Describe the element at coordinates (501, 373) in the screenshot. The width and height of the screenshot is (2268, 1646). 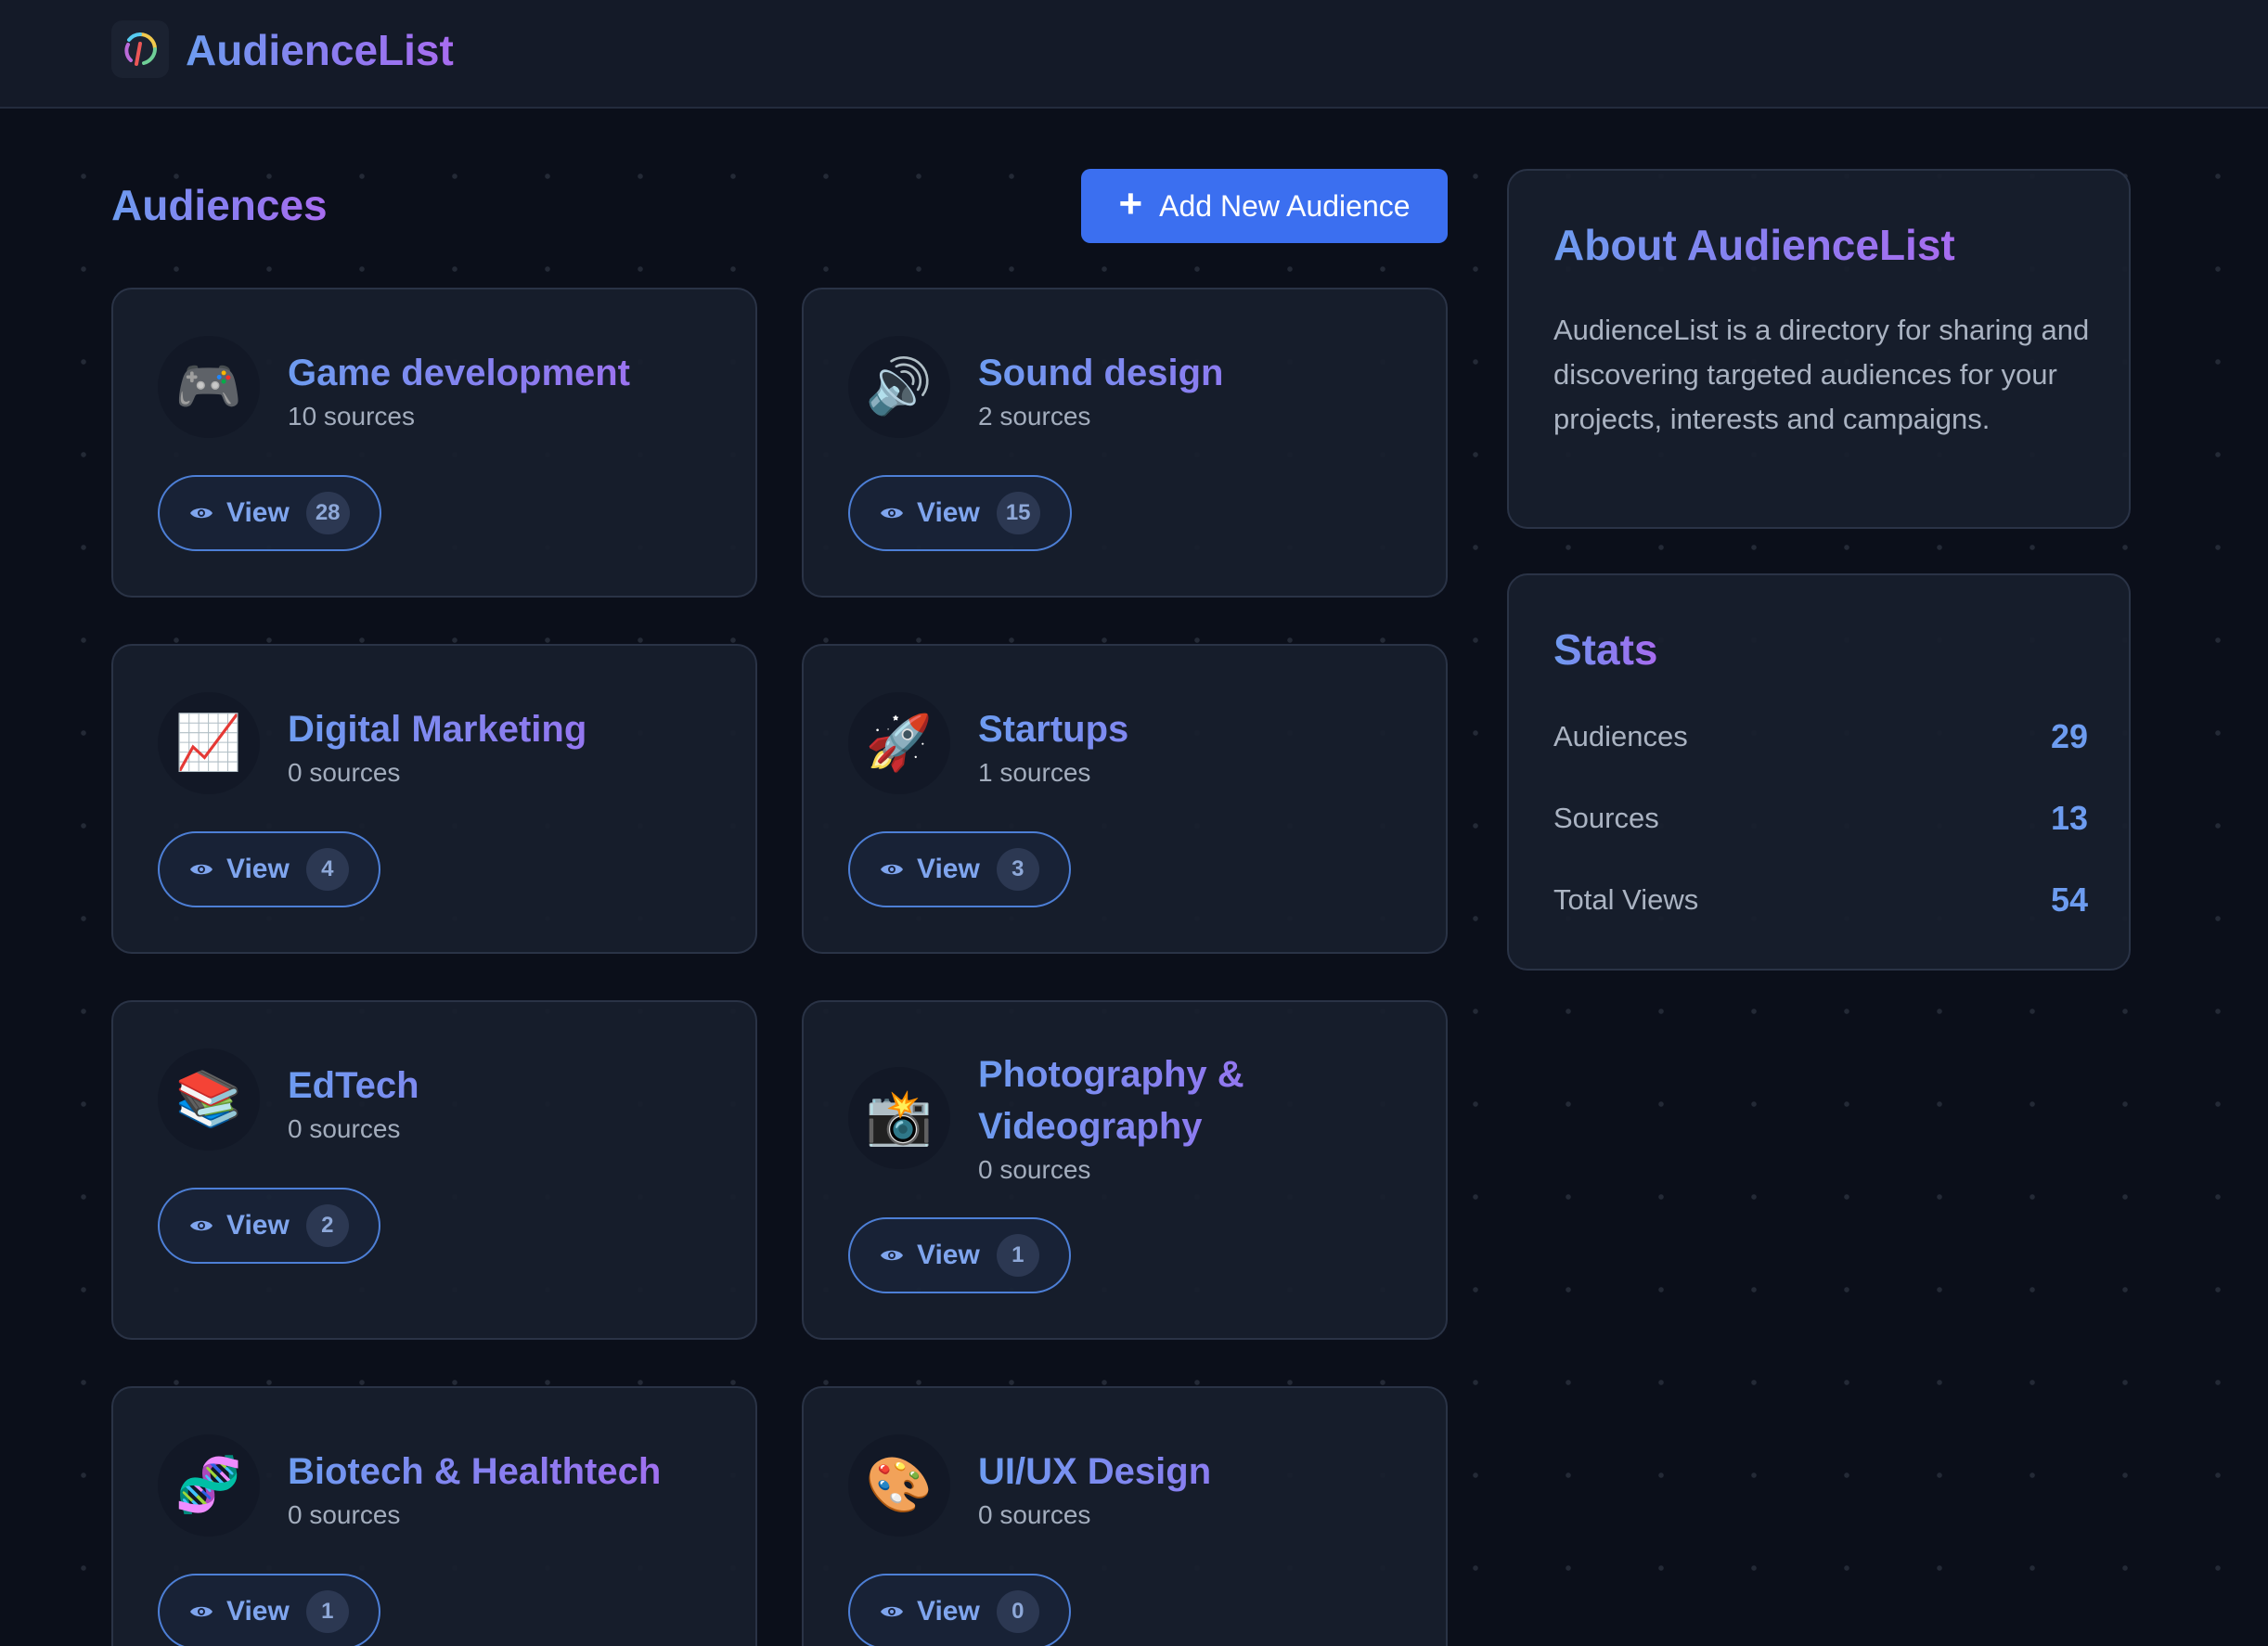
I see `audience-name: Game development` at that location.